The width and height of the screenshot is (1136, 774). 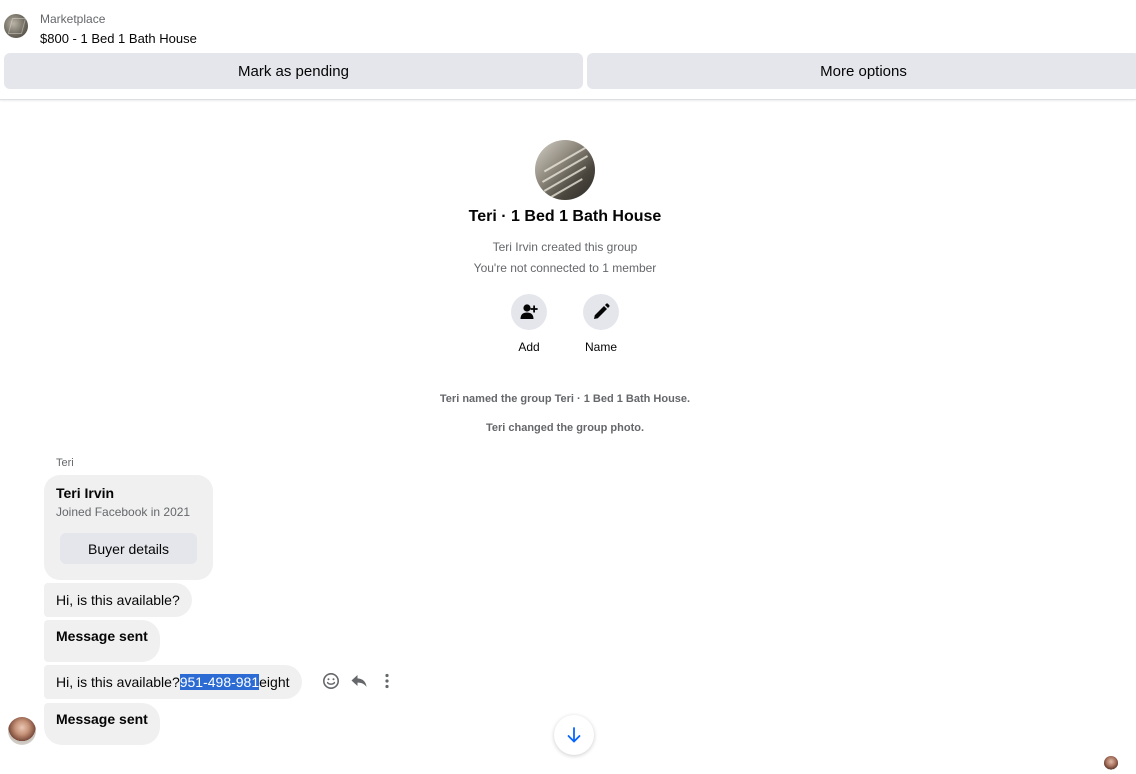 I want to click on marketplace-label: Marketplace, so click(x=73, y=19).